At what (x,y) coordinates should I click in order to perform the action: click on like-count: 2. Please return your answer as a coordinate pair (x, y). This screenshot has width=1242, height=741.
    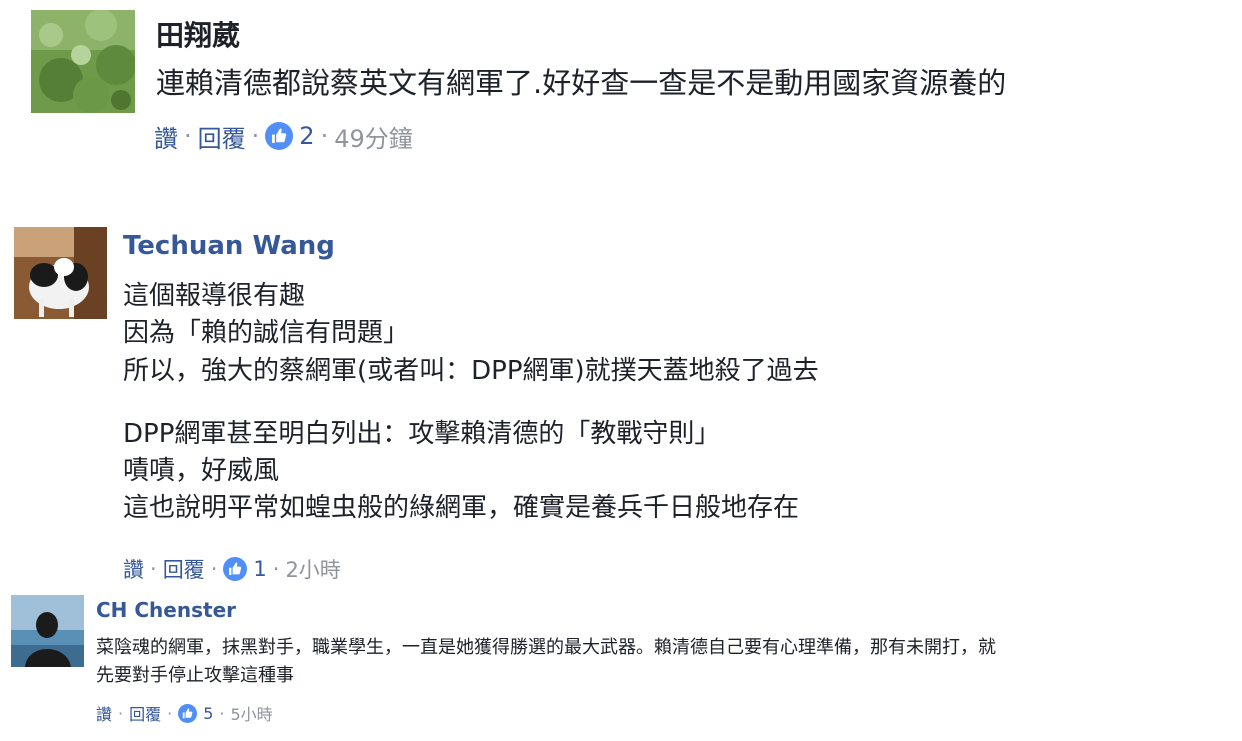
    Looking at the image, I should click on (306, 136).